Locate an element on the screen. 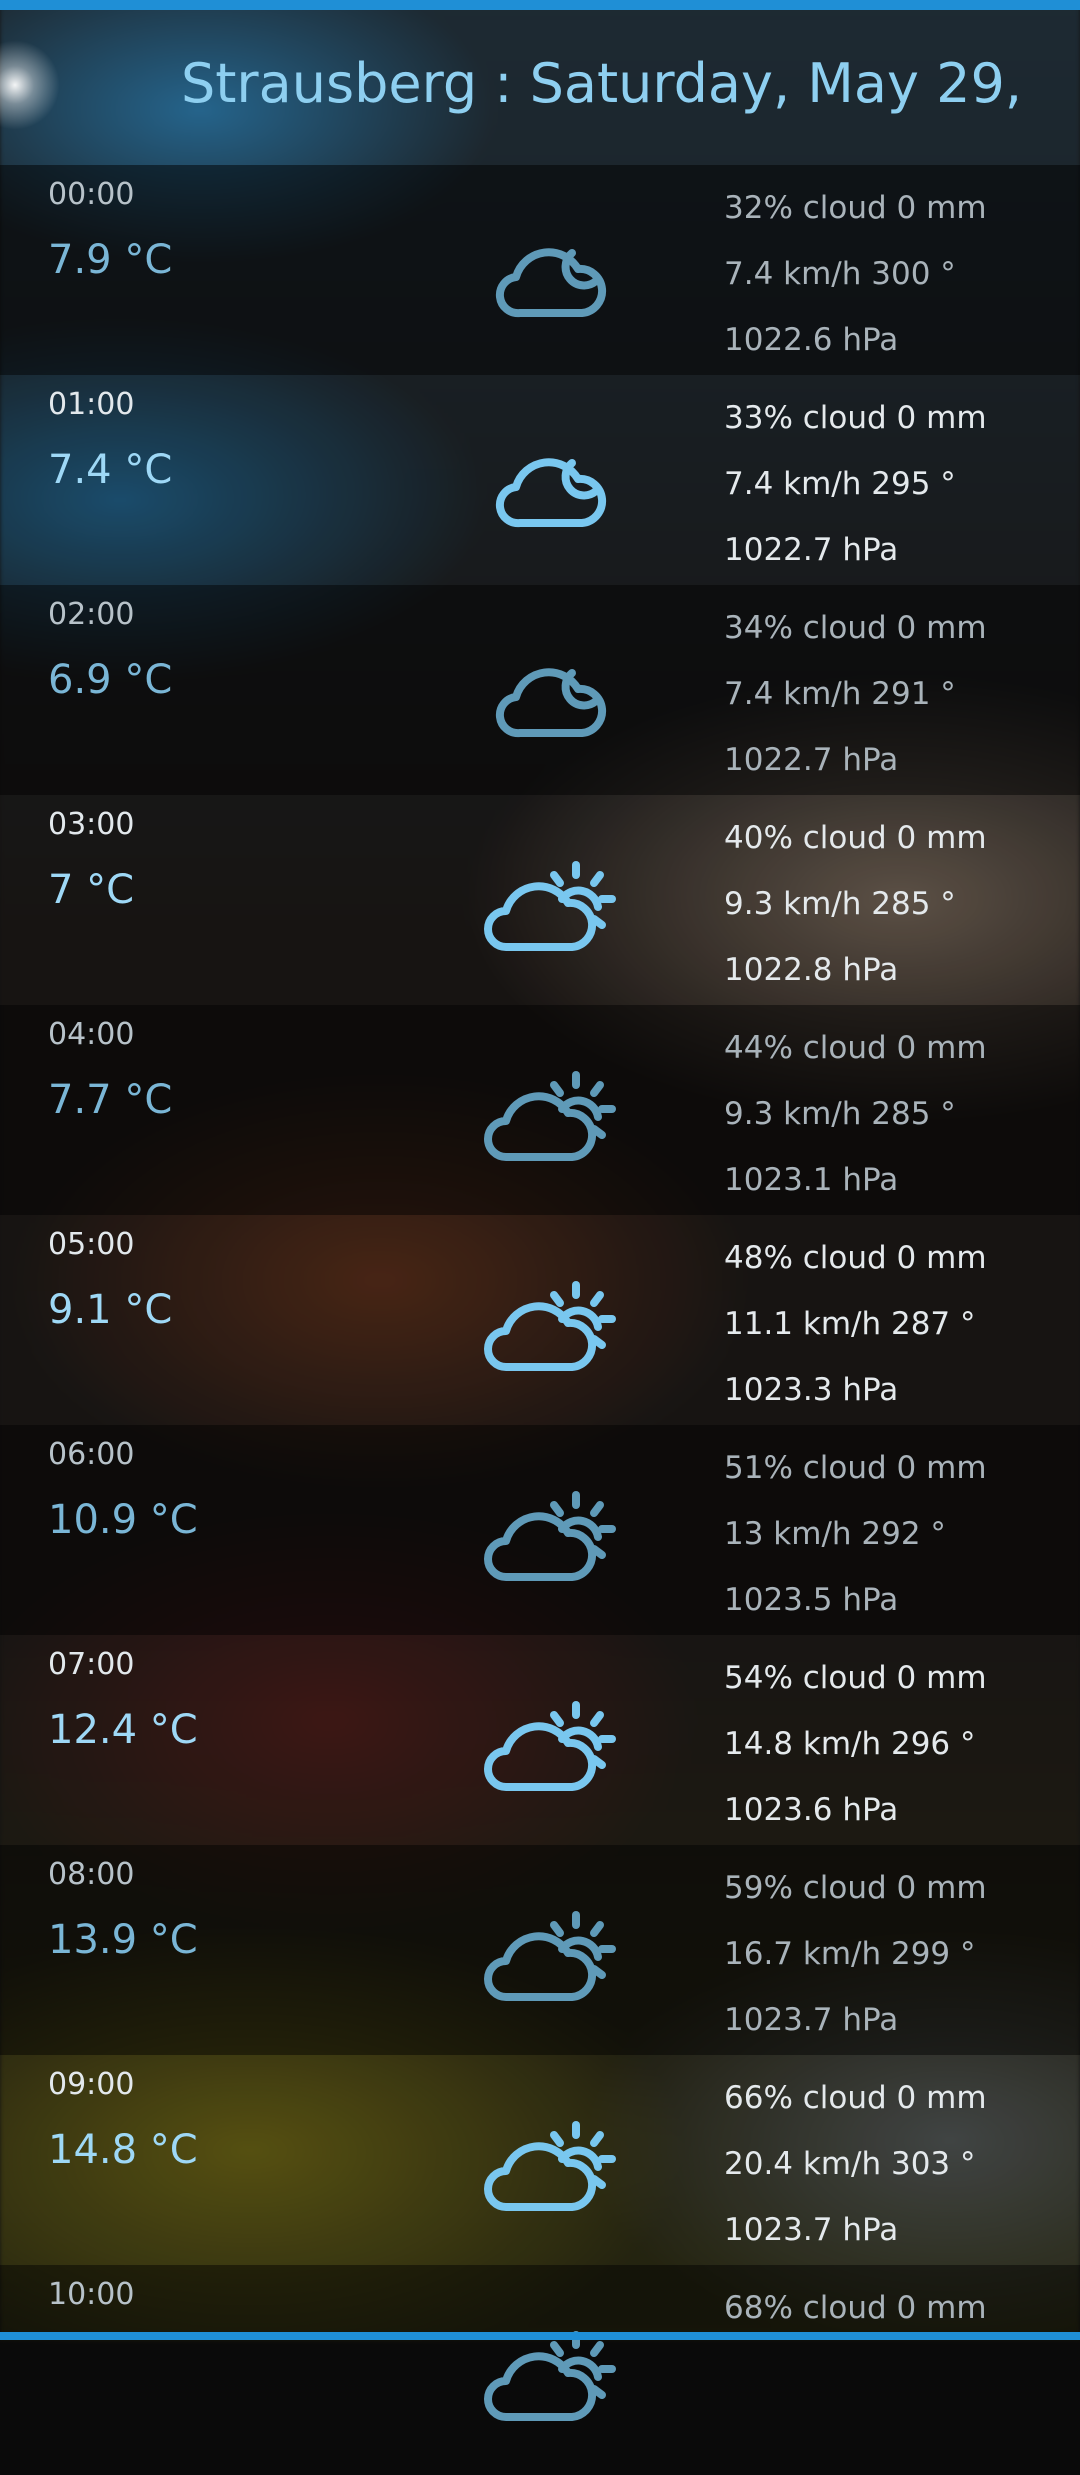 This screenshot has width=1080, height=2475. wind-text: 7.4 km/h 291 ° is located at coordinates (840, 694).